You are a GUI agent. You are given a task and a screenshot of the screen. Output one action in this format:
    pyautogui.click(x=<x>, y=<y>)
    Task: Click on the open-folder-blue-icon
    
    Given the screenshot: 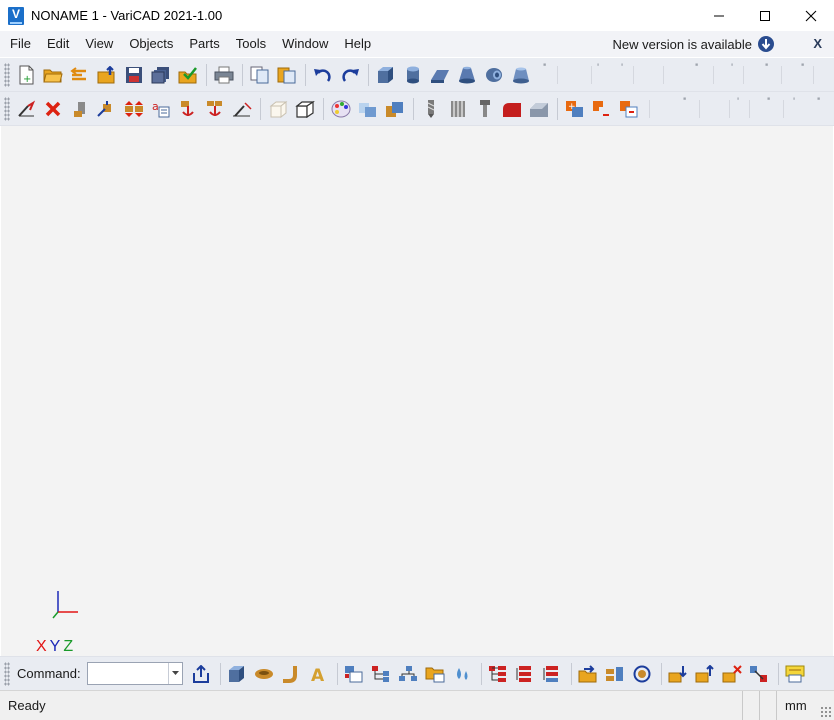 What is the action you would take?
    pyautogui.click(x=588, y=674)
    